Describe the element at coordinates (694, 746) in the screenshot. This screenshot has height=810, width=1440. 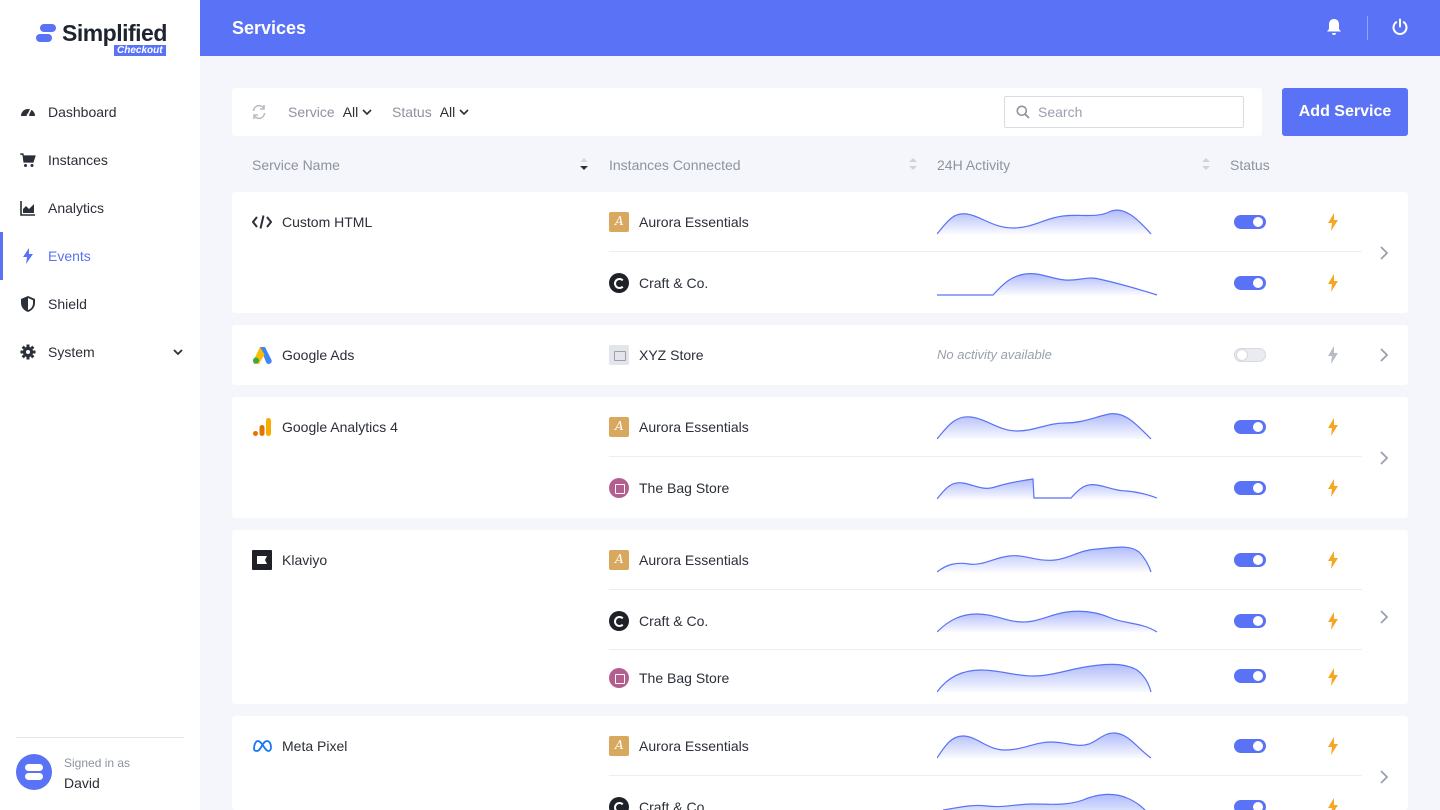
I see `instance-name-text: Aurora Essentials` at that location.